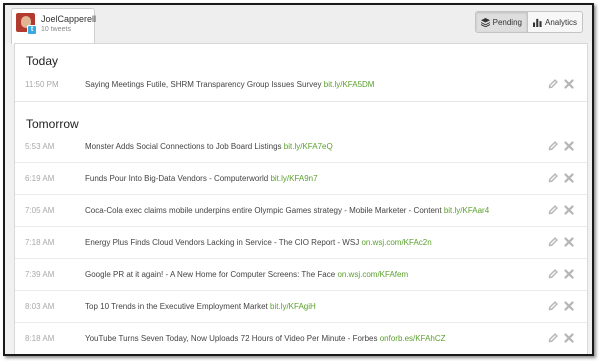 This screenshot has width=599, height=361. What do you see at coordinates (372, 274) in the screenshot?
I see `tweet-link: on.wsj.com/KFAfem` at bounding box center [372, 274].